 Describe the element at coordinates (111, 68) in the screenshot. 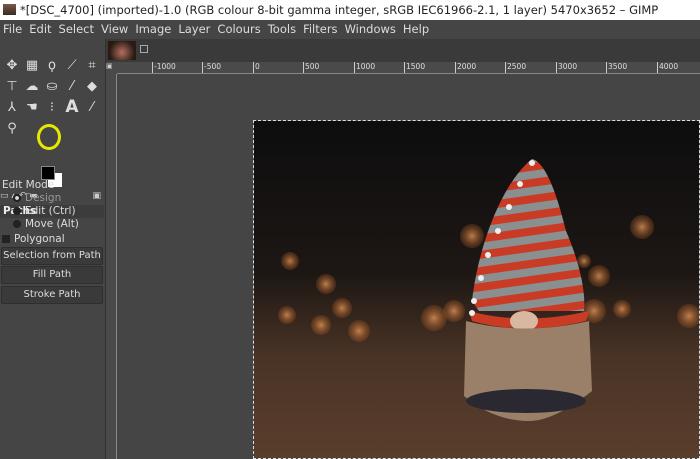

I see `quick-mask-corner: ▣` at that location.